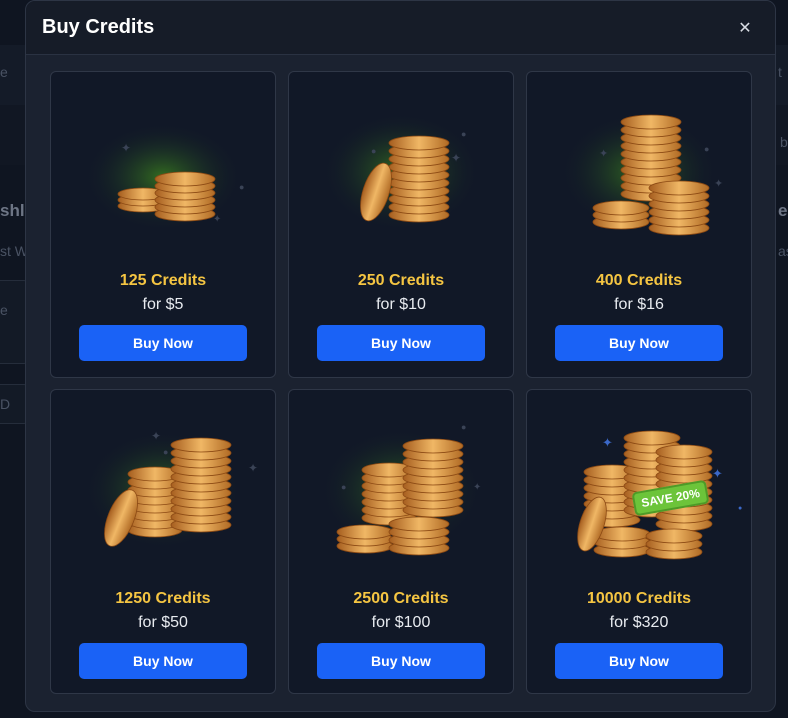 Image resolution: width=788 pixels, height=718 pixels. I want to click on coin-stack-icon: ✦ ✦ ● SAVE 20%, so click(639, 485).